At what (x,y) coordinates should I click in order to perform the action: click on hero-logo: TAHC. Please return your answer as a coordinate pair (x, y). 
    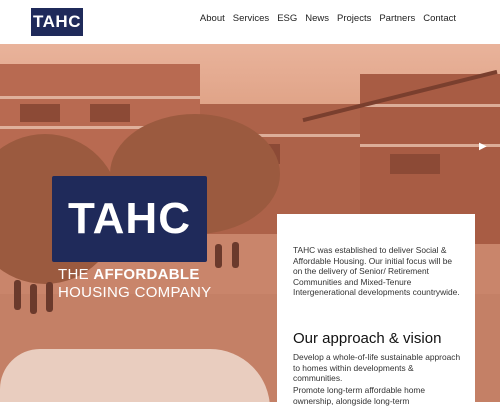
    Looking at the image, I should click on (129, 219).